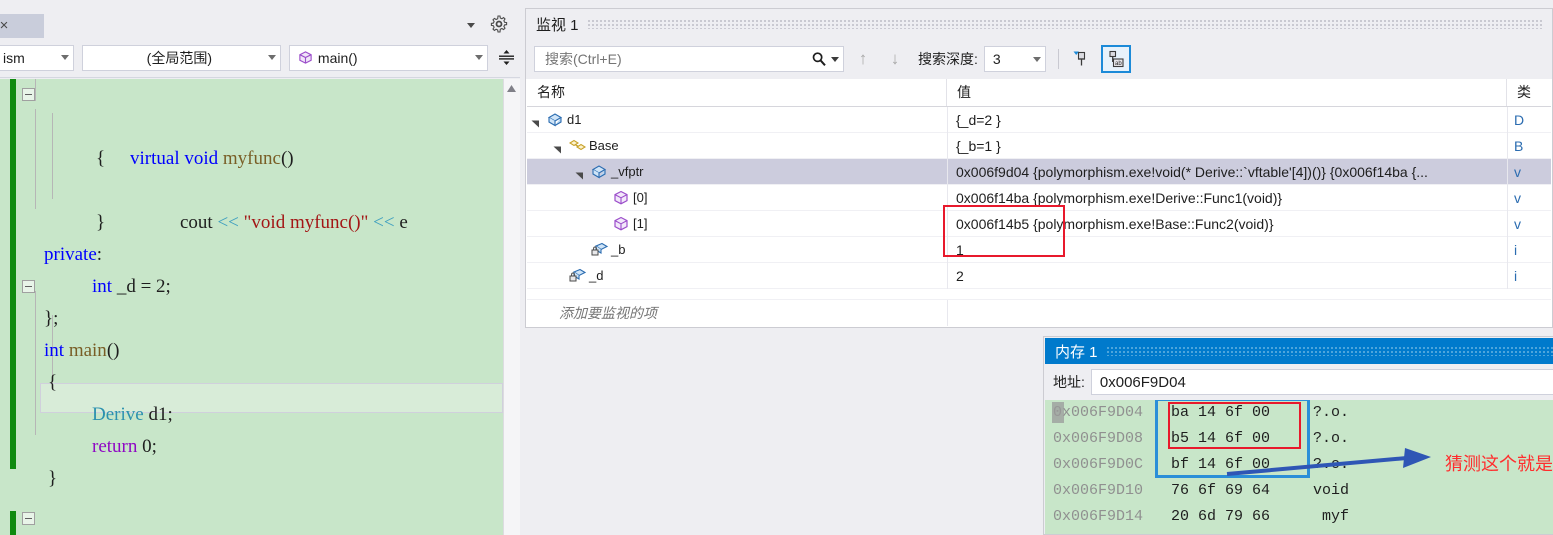 The width and height of the screenshot is (1553, 535). I want to click on close-icon: ×, so click(6, 26).